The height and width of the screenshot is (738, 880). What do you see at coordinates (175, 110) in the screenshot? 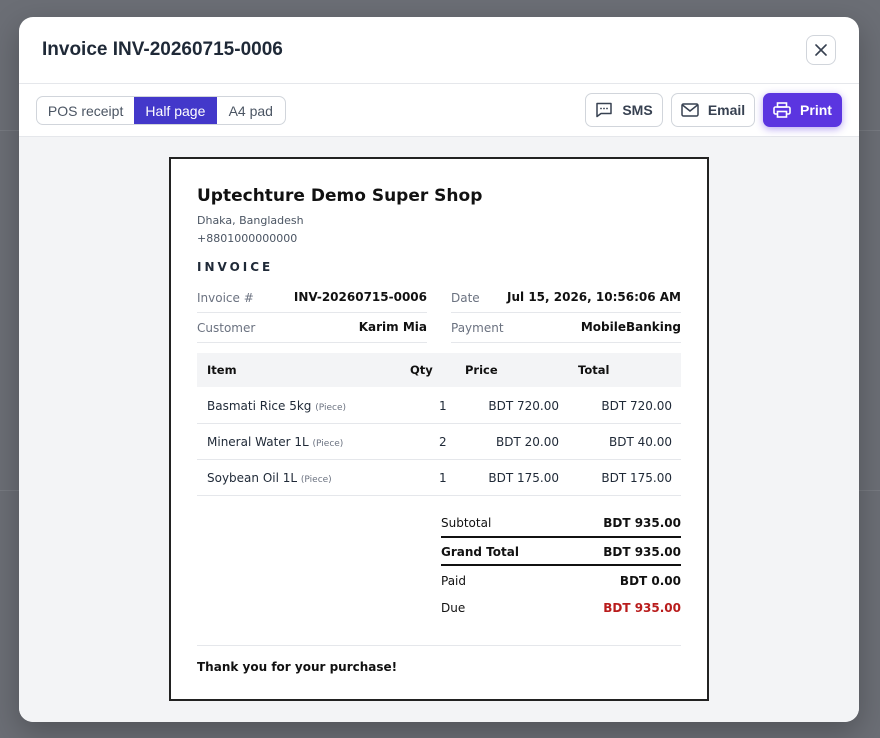
I see `format-half-page: Half page` at bounding box center [175, 110].